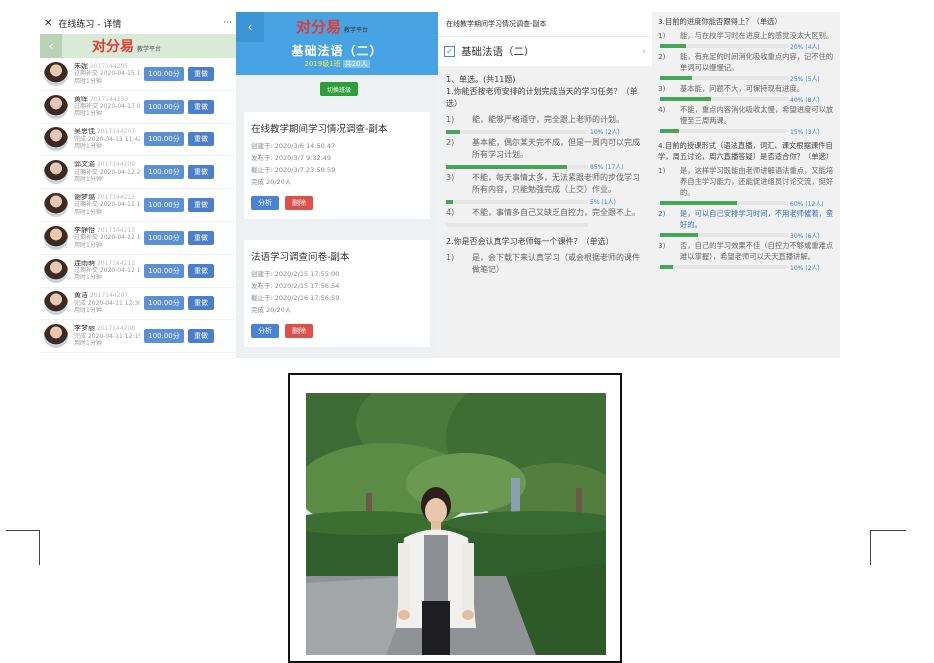  What do you see at coordinates (662, 245) in the screenshot?
I see `option-number: 3)` at bounding box center [662, 245].